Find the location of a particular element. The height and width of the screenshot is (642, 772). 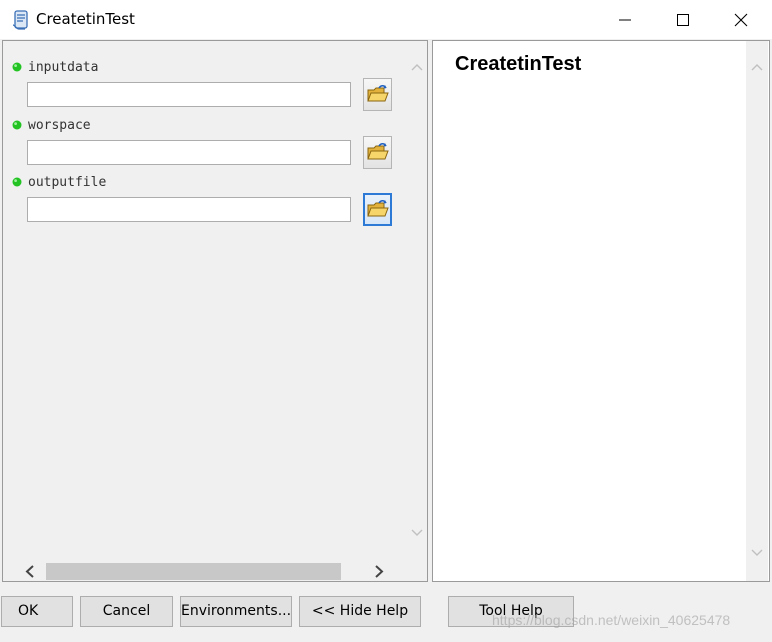

title-bar: CreatetinTest is located at coordinates (386, 19).